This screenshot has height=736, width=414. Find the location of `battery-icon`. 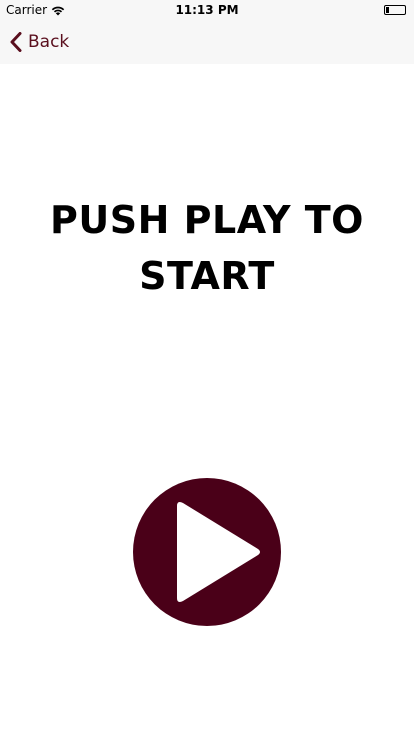

battery-icon is located at coordinates (395, 10).